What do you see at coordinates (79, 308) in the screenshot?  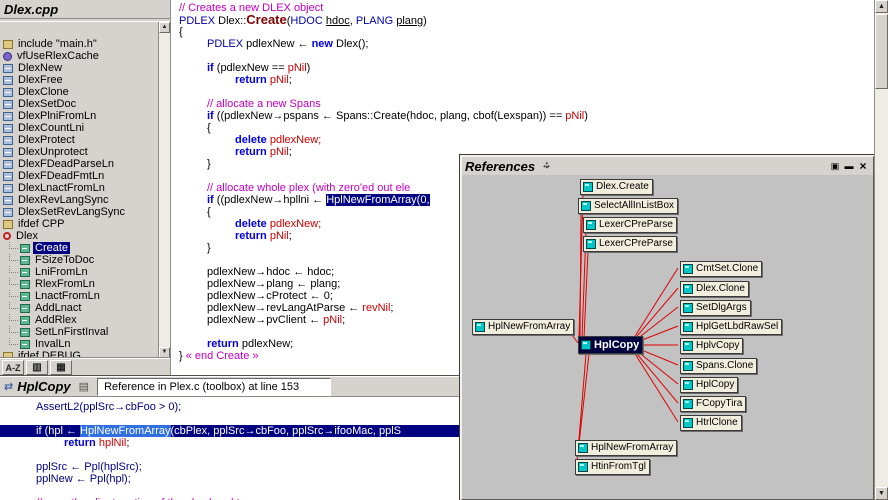 I see `tree-item: AddLnact` at bounding box center [79, 308].